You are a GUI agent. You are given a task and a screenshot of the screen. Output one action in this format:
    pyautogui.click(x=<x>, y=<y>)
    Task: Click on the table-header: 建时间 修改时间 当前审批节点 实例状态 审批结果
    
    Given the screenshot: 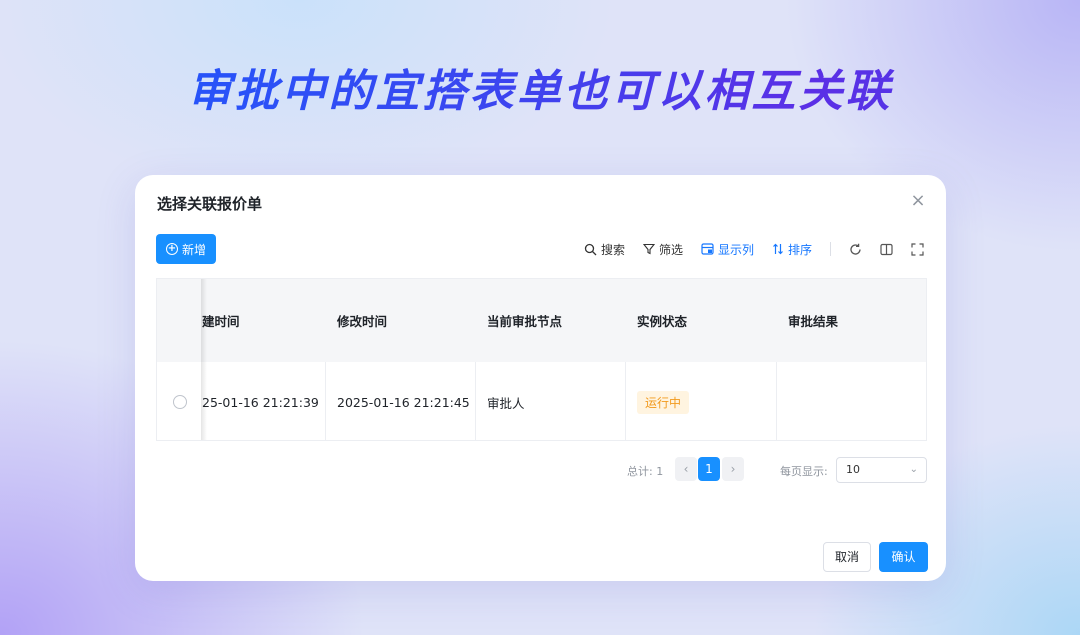 What is the action you would take?
    pyautogui.click(x=541, y=320)
    